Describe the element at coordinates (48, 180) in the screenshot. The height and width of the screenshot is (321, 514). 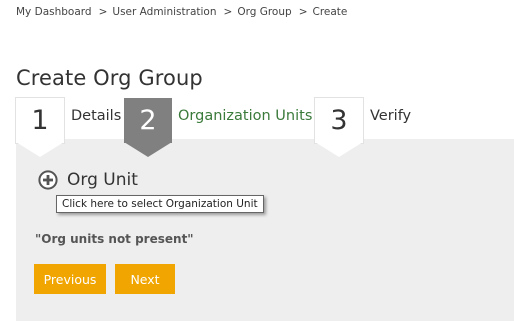
I see `plus-circle-icon` at that location.